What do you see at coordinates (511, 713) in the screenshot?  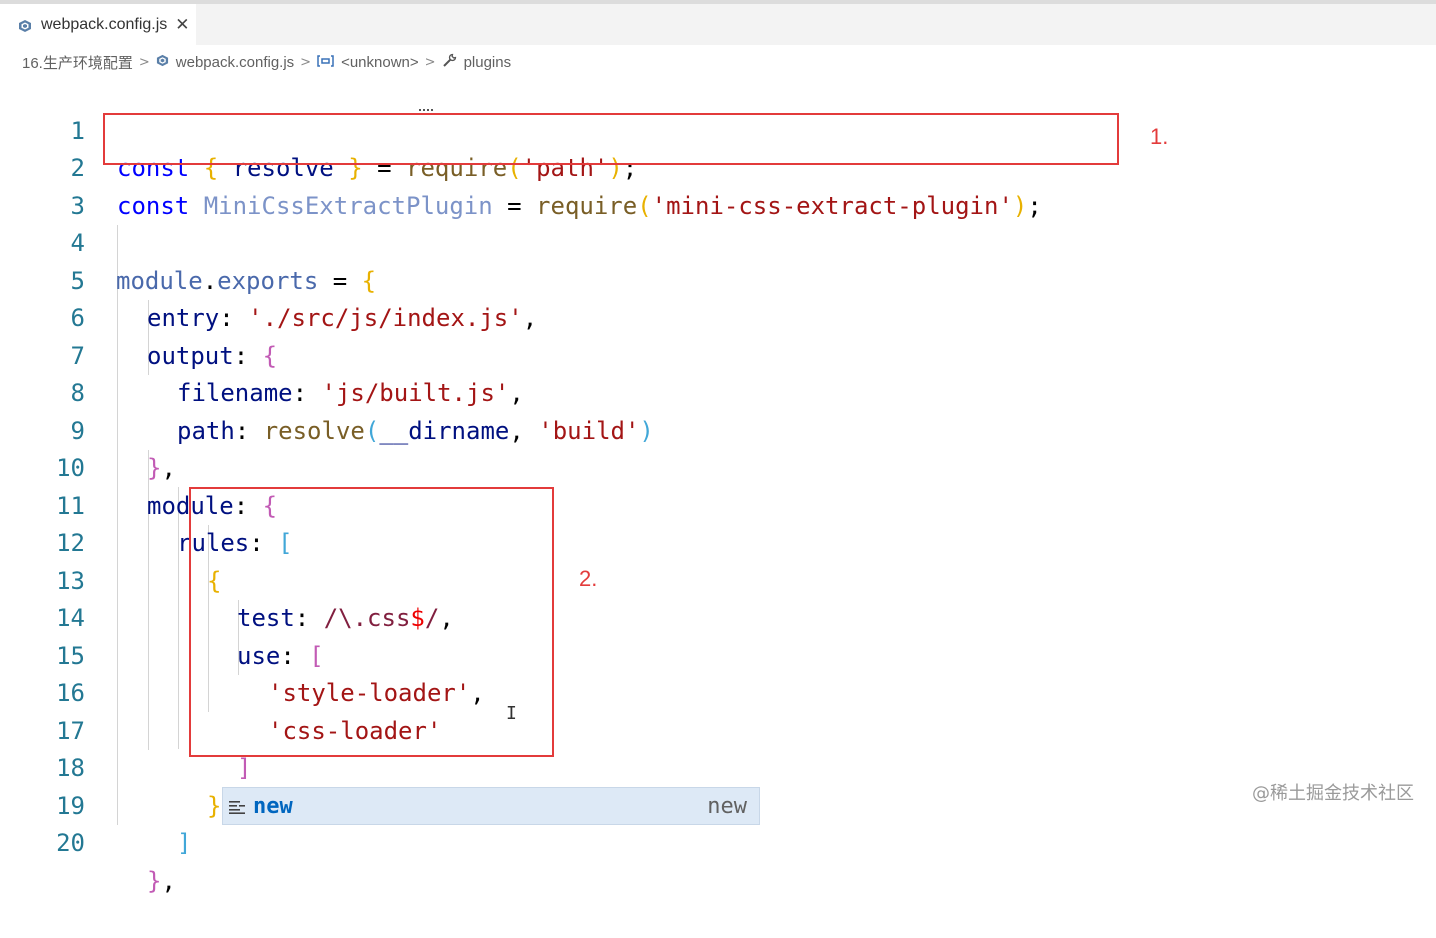 I see `text-cursor-icon: I` at bounding box center [511, 713].